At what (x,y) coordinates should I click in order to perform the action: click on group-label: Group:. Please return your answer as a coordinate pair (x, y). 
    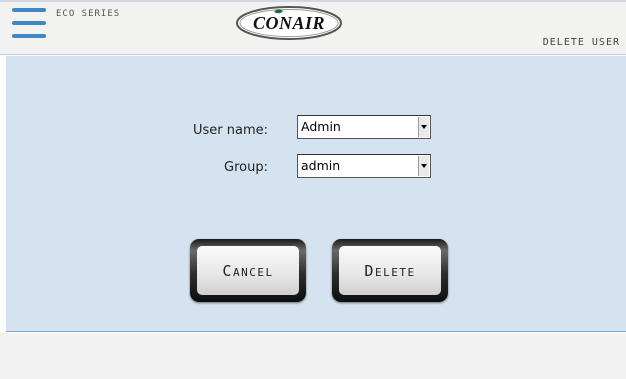
    Looking at the image, I should click on (246, 167).